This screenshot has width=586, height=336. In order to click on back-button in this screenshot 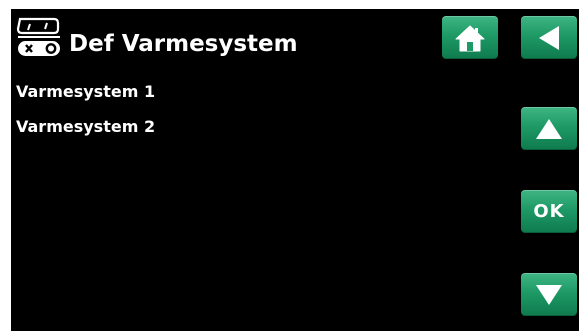, I will do `click(549, 37)`.